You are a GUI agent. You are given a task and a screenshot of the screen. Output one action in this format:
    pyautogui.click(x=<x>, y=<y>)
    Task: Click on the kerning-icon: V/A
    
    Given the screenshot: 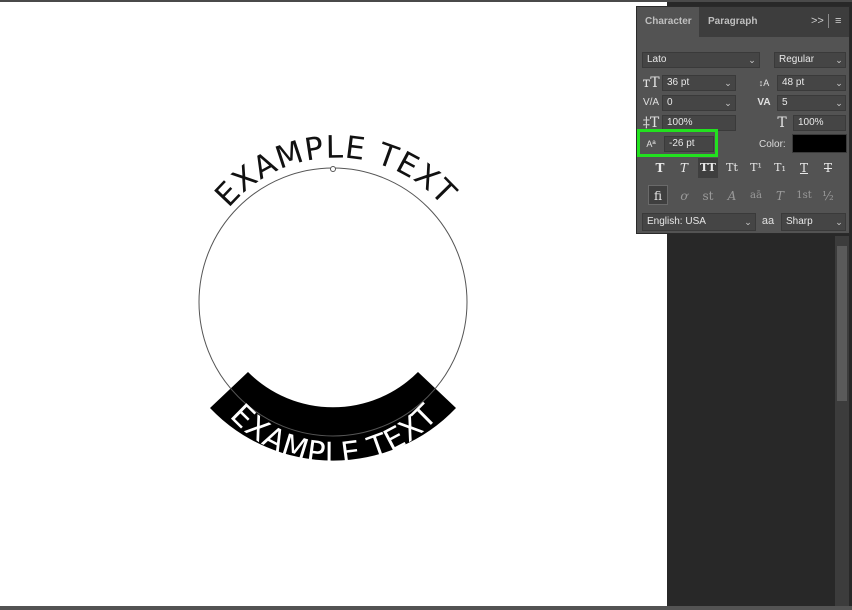 What is the action you would take?
    pyautogui.click(x=651, y=102)
    